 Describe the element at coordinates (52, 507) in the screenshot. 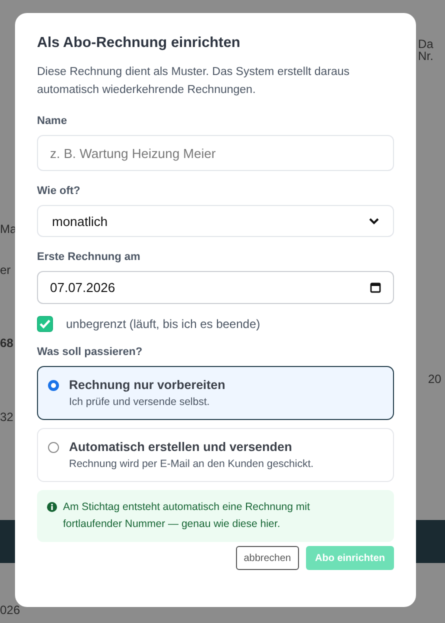

I see `info-icon` at that location.